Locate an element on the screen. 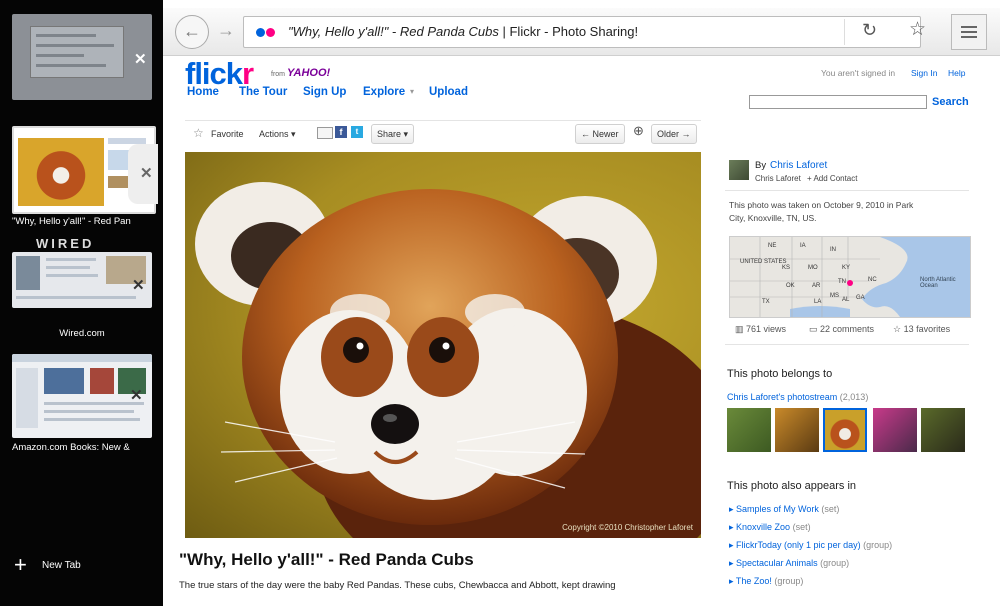 The height and width of the screenshot is (606, 1000). close-tab-2-icon: ✕ is located at coordinates (146, 173).